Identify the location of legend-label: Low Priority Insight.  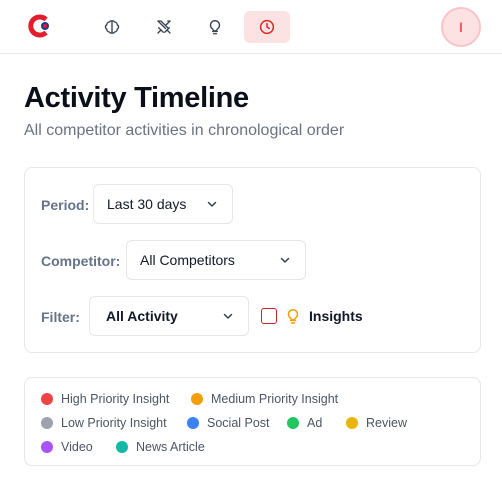
(114, 423).